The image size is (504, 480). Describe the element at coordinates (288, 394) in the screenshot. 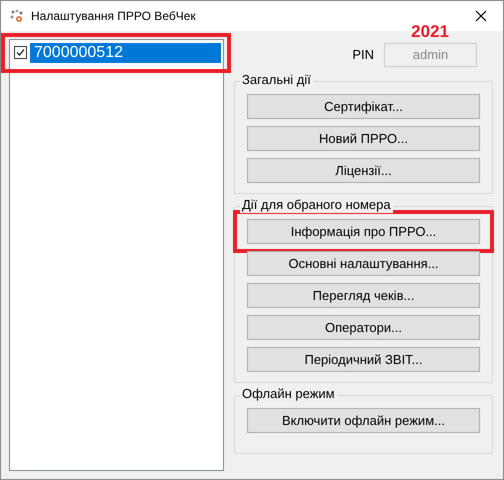

I see `group-title: Офлайн режим` at that location.